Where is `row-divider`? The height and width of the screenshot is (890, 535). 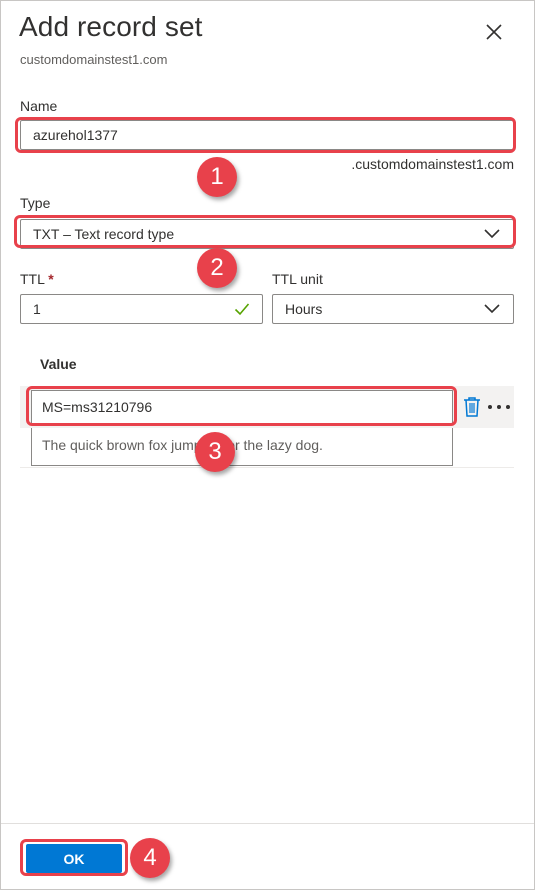
row-divider is located at coordinates (267, 467).